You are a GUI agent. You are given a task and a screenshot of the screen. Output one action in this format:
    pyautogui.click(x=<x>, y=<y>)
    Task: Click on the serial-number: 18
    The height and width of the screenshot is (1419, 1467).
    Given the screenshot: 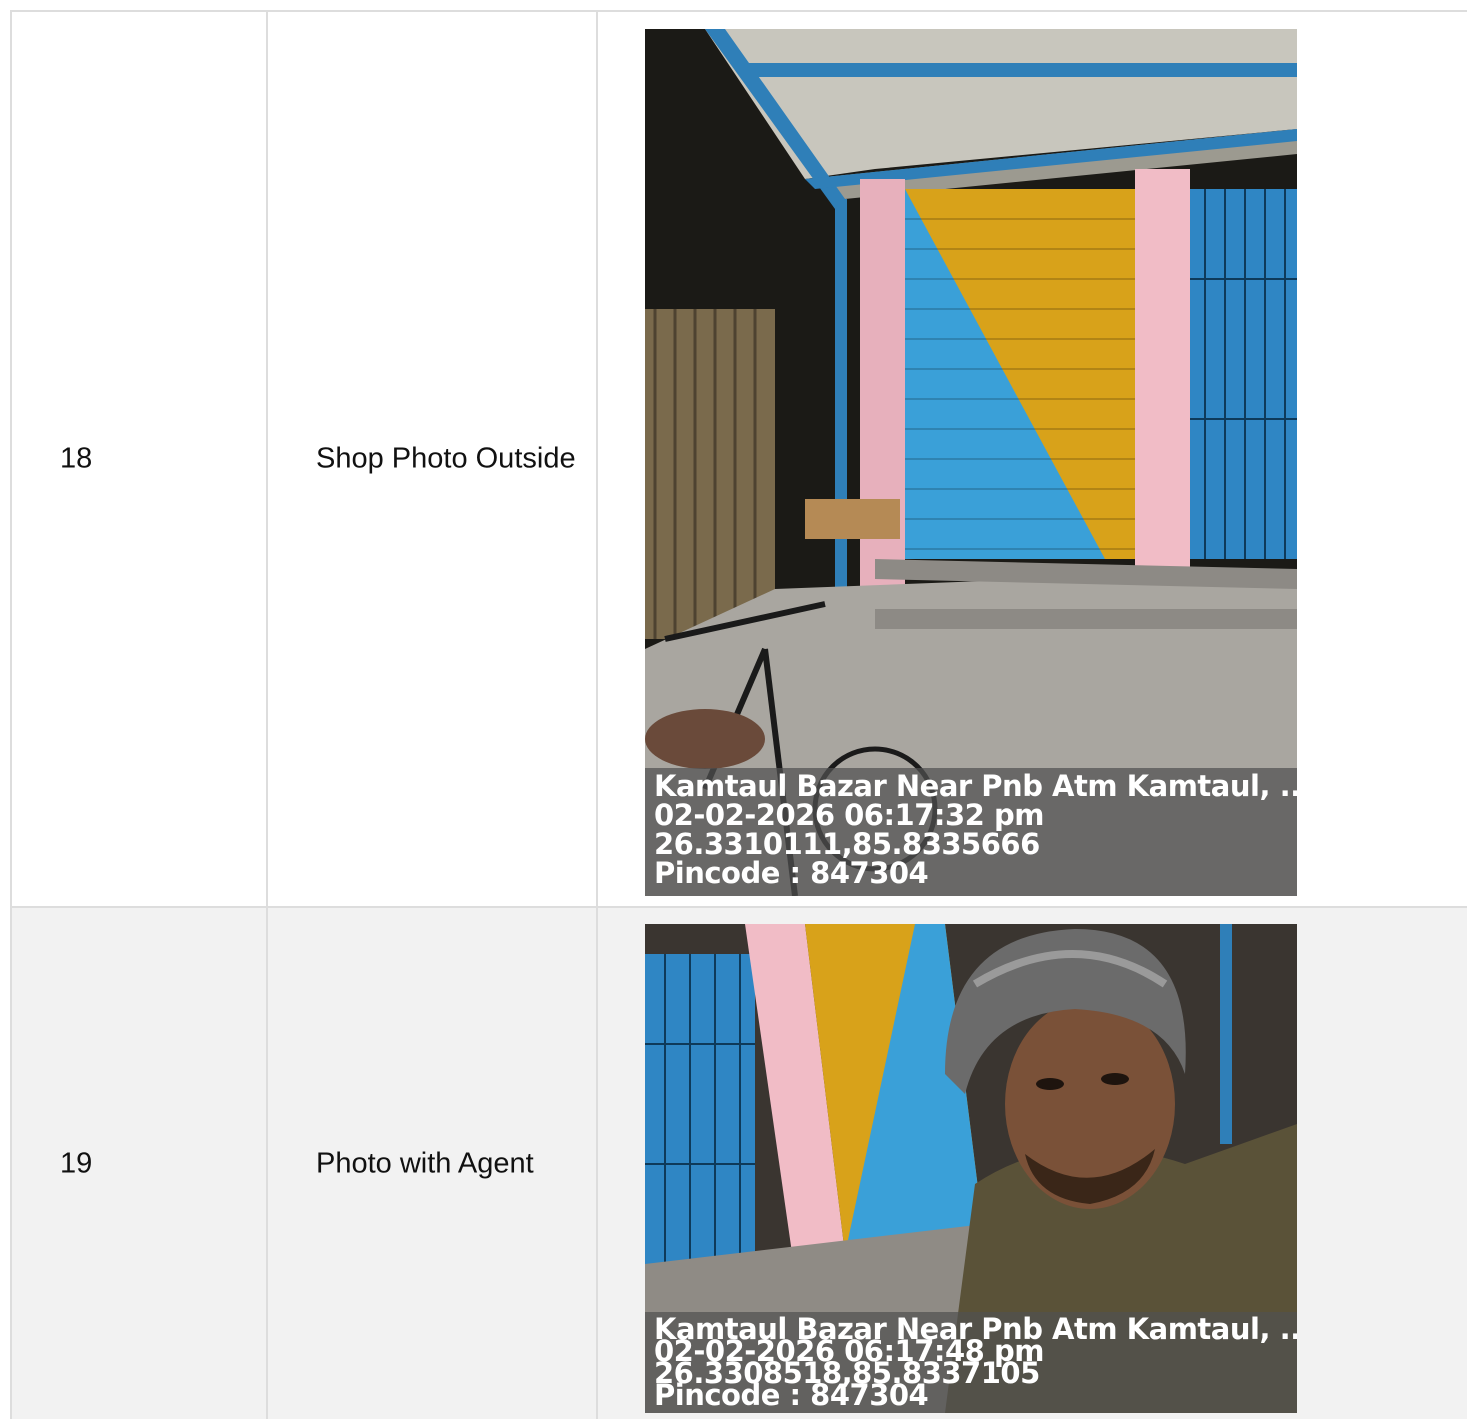 What is the action you would take?
    pyautogui.click(x=76, y=458)
    